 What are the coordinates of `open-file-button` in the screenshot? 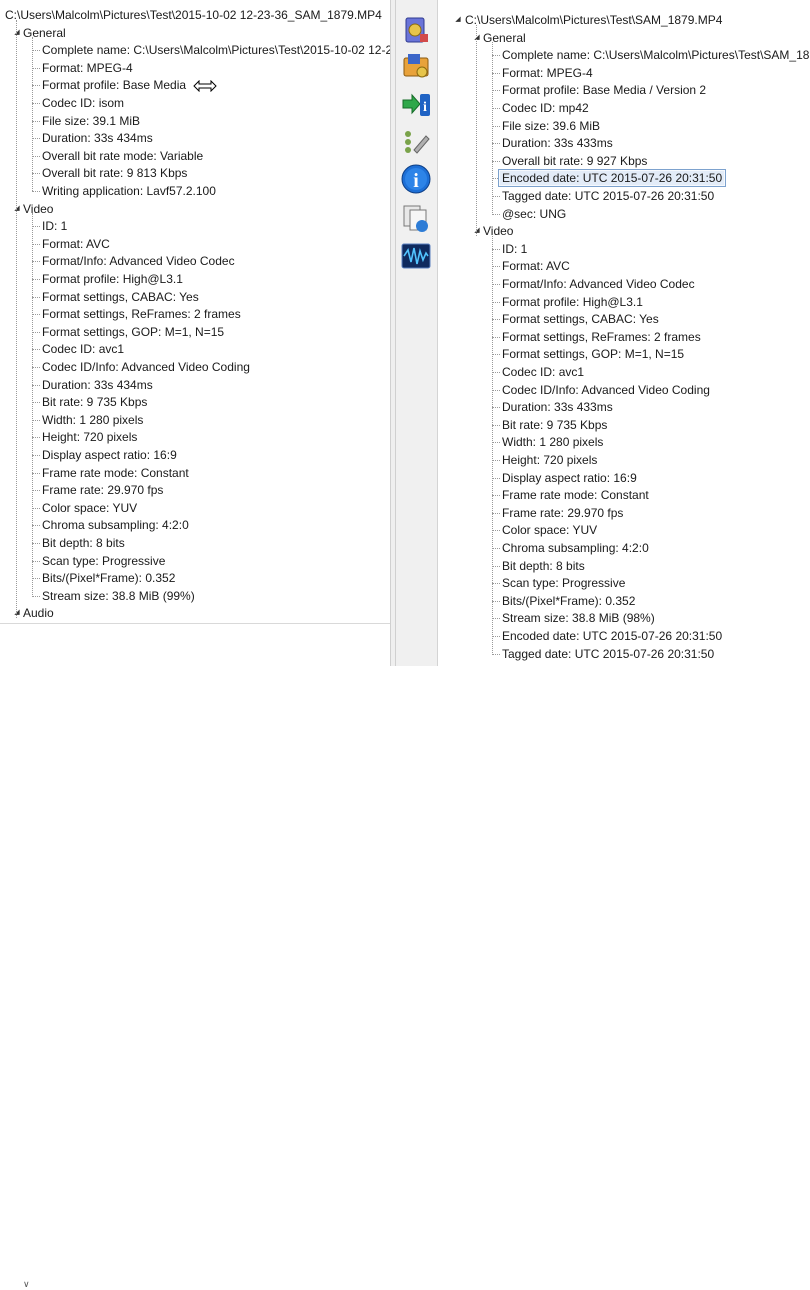 It's located at (416, 30).